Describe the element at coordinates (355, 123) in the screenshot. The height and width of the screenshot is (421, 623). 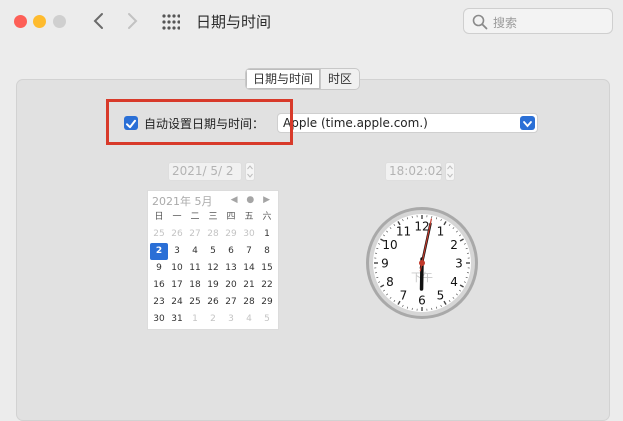
I see `time-server-value: Apple (time.apple.com.)` at that location.